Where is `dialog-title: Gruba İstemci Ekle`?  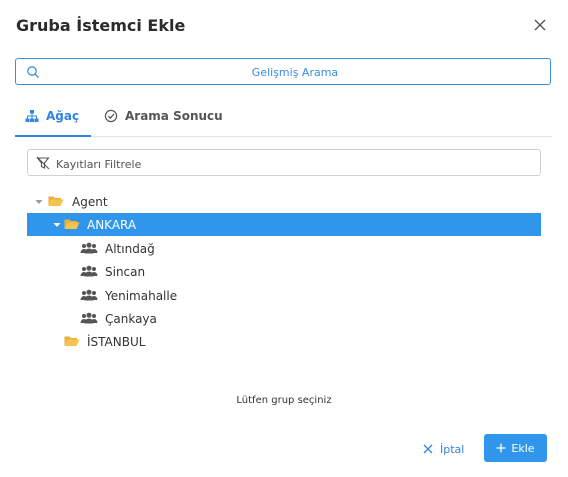 dialog-title: Gruba İstemci Ekle is located at coordinates (101, 25).